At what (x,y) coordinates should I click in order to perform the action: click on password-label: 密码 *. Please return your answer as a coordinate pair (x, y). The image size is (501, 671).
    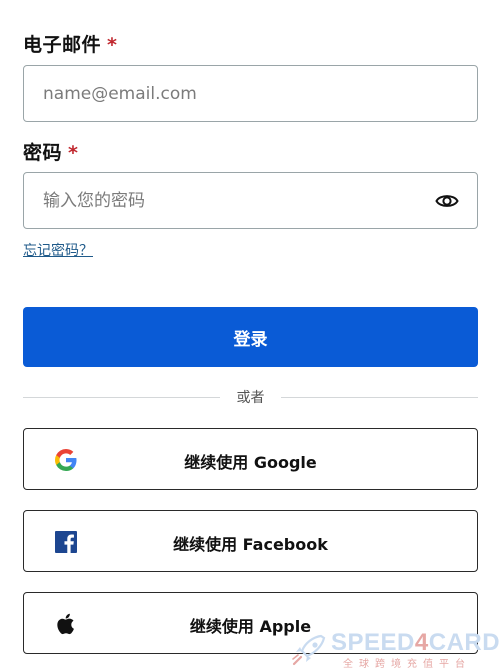
    Looking at the image, I should click on (50, 151).